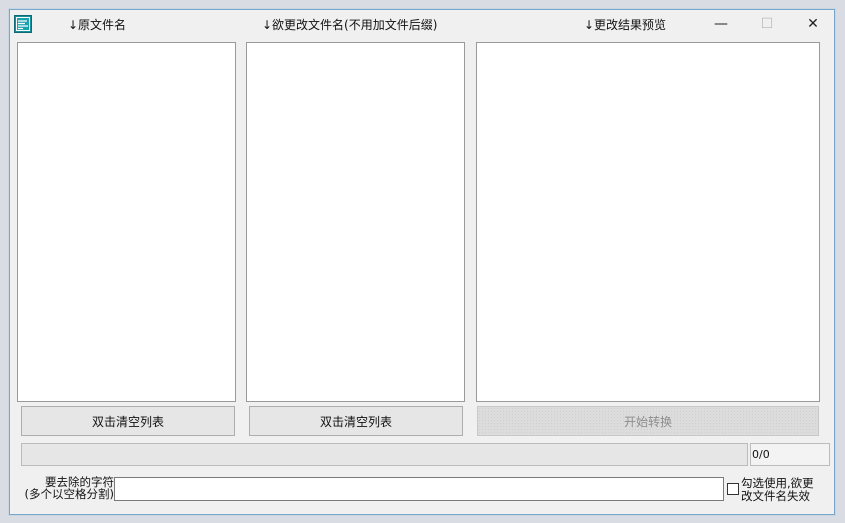 The height and width of the screenshot is (523, 845). Describe the element at coordinates (733, 489) in the screenshot. I see `use-remove-chars-checkbox` at that location.